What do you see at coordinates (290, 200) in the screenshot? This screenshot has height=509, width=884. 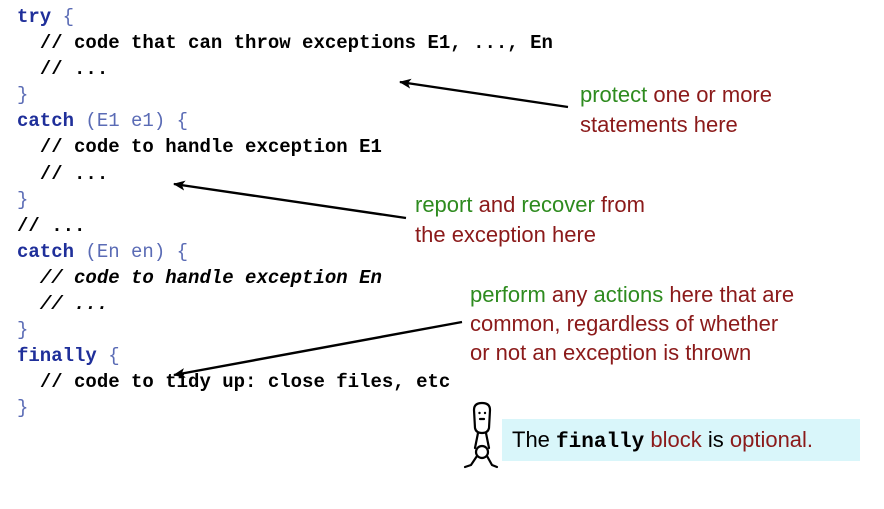 I see `arrow-report` at bounding box center [290, 200].